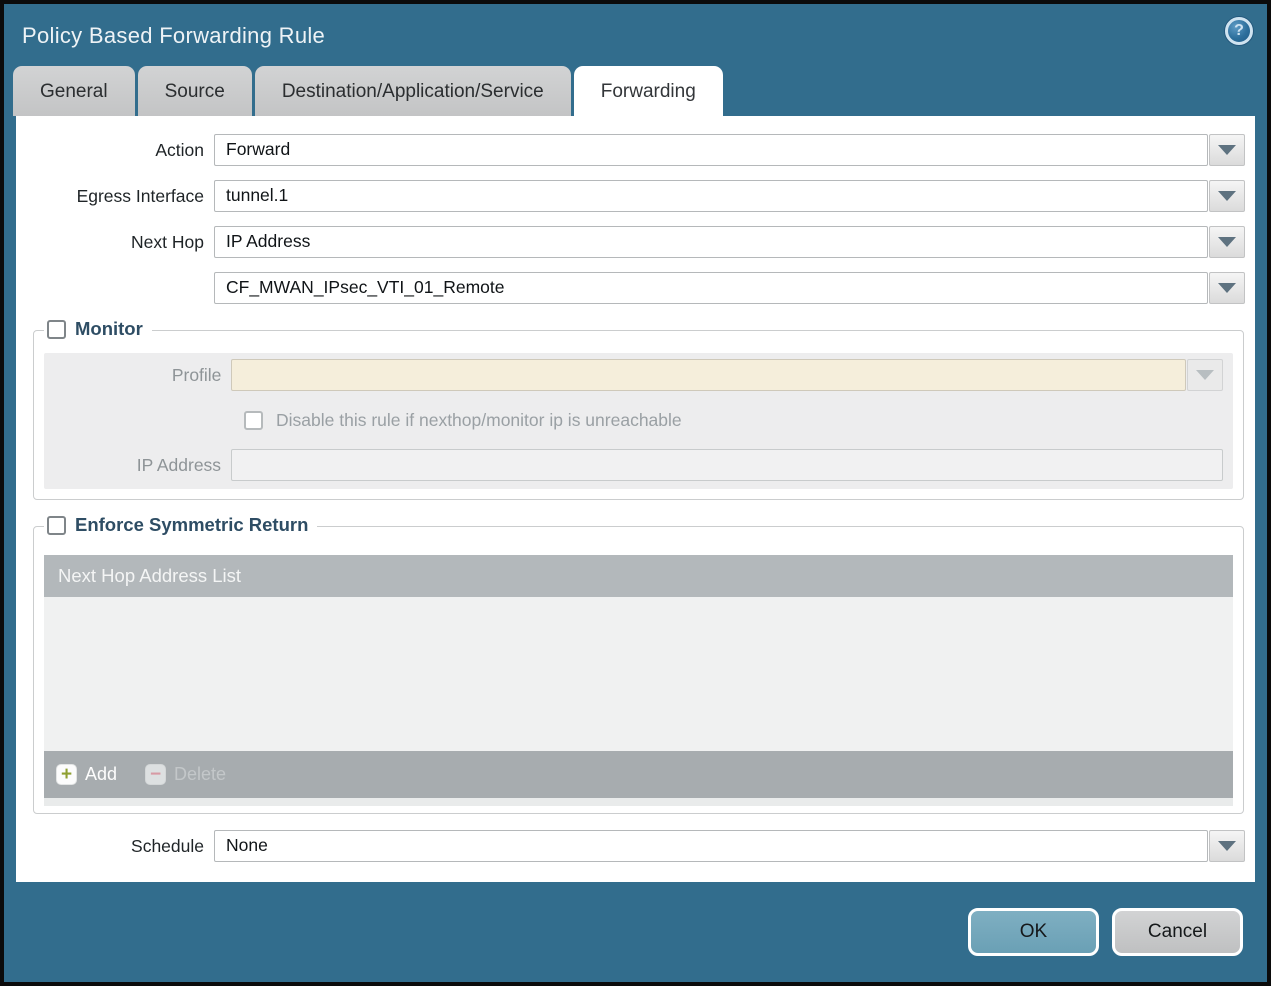 Image resolution: width=1271 pixels, height=986 pixels. I want to click on delete-button-label: Delete, so click(200, 774).